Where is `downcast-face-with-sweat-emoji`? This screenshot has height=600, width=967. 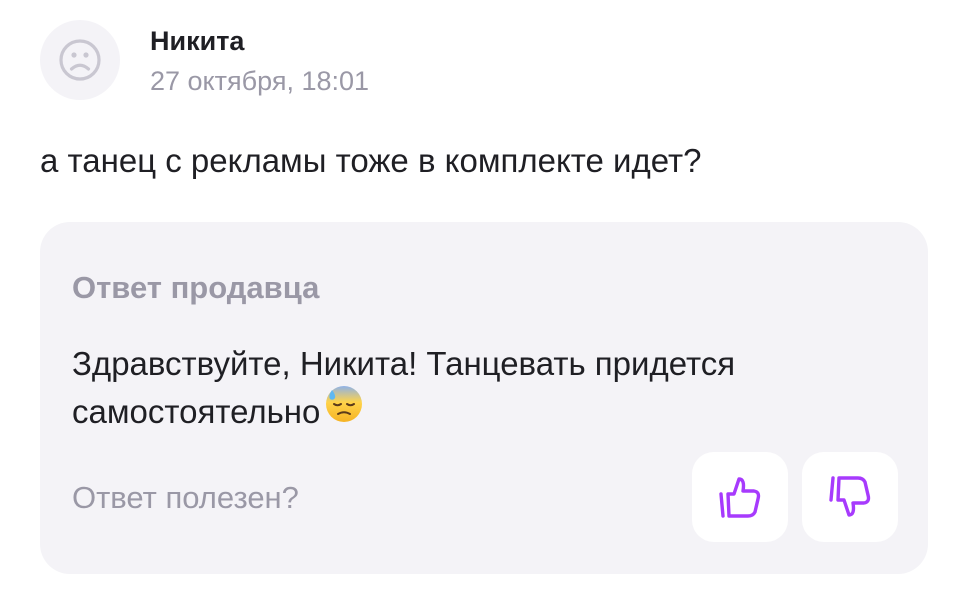
downcast-face-with-sweat-emoji is located at coordinates (344, 410).